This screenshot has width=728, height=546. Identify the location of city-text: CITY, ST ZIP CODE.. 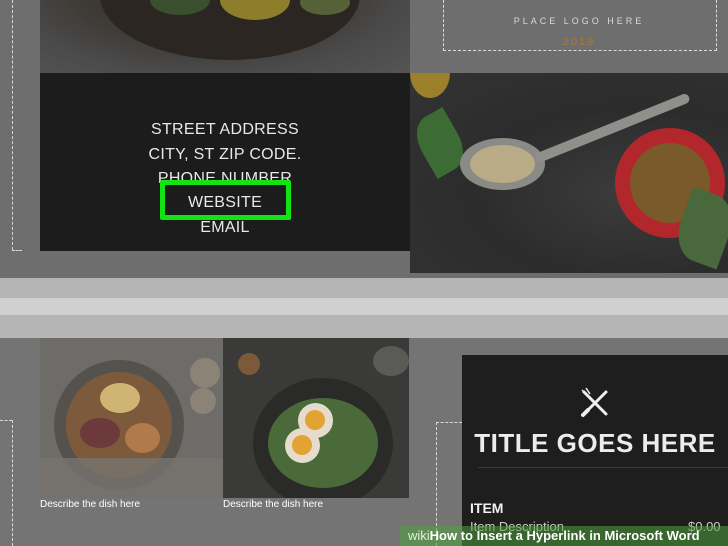
(225, 155).